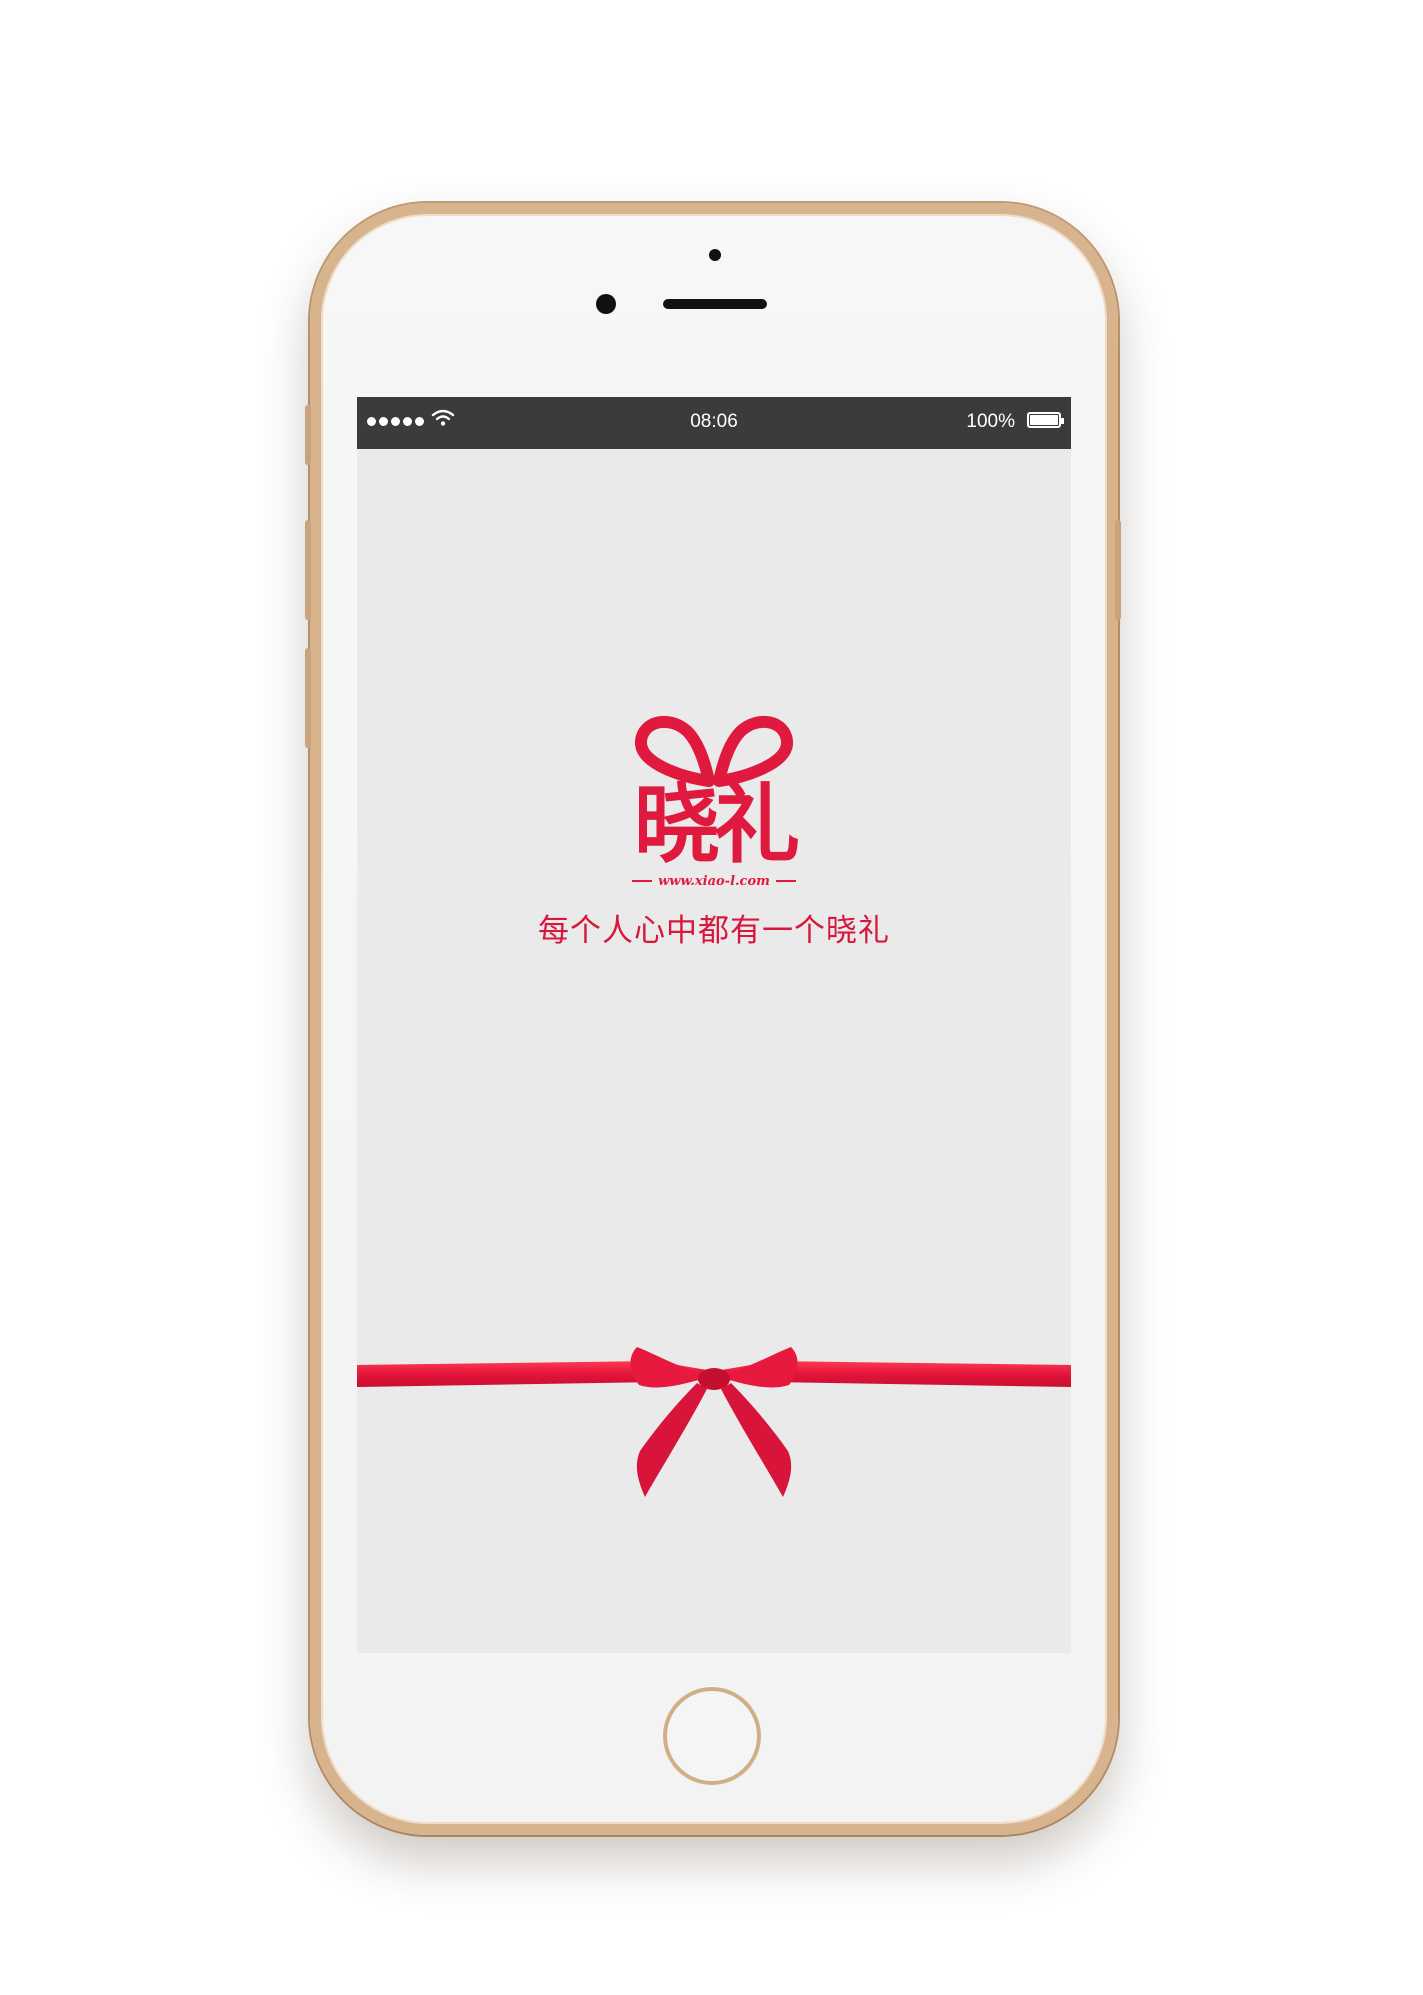 This screenshot has width=1423, height=1995. I want to click on app-logo: 晓礼 www.xiao-l.com, so click(714, 798).